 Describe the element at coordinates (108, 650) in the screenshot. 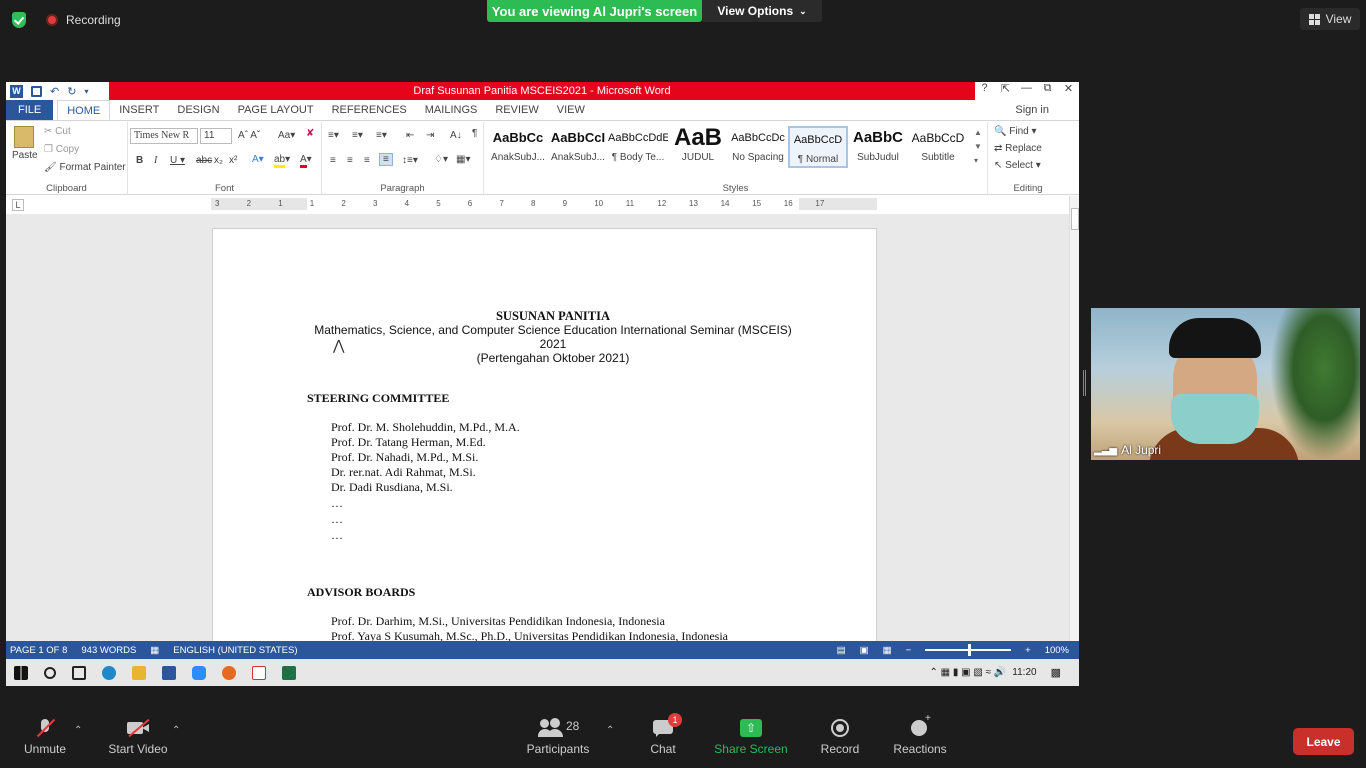

I see `word-count: 943 WORDS` at that location.